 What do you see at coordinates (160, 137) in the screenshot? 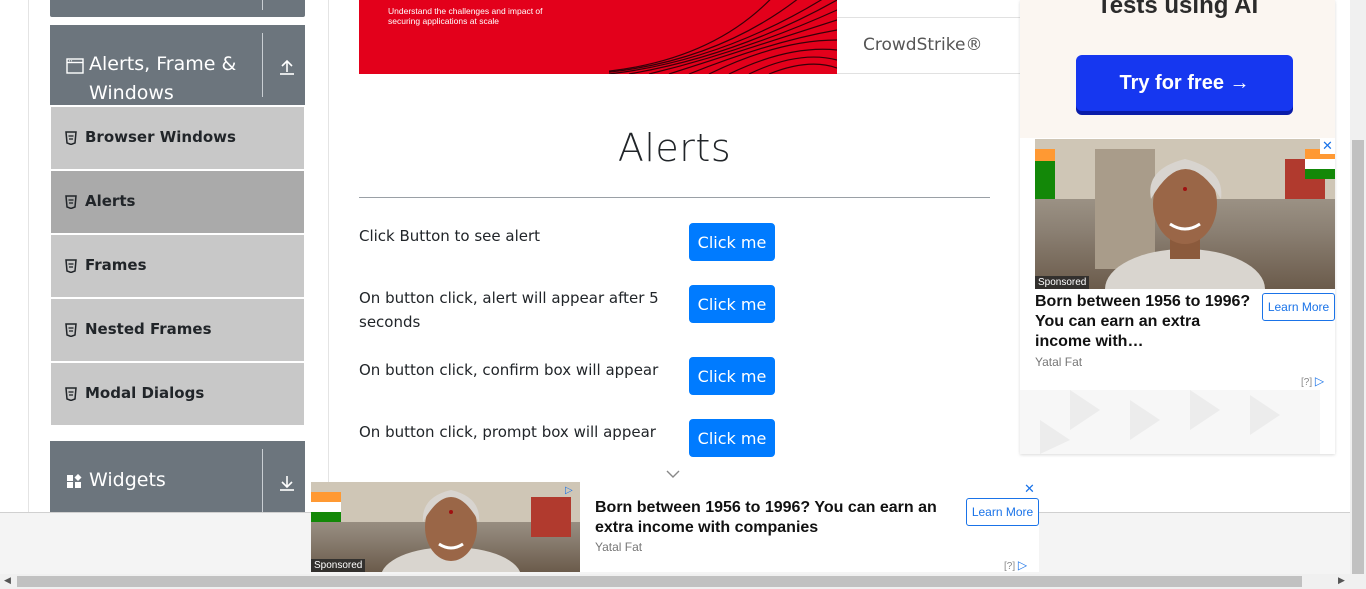
I see `sidebar-item-label: Browser Windows` at bounding box center [160, 137].